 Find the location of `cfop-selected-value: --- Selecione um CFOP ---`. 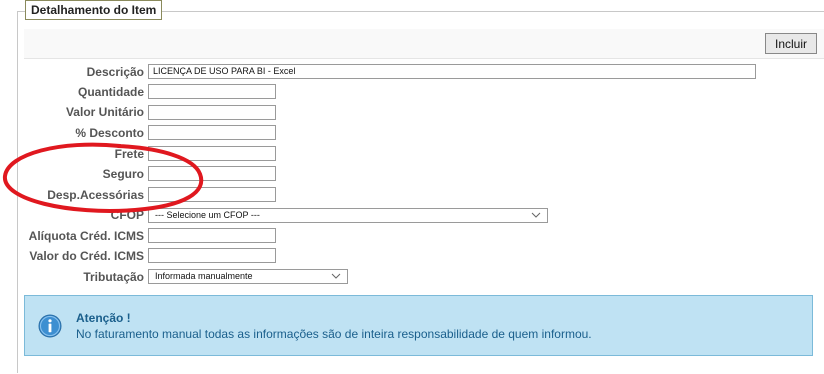

cfop-selected-value: --- Selecione um CFOP --- is located at coordinates (207, 215).